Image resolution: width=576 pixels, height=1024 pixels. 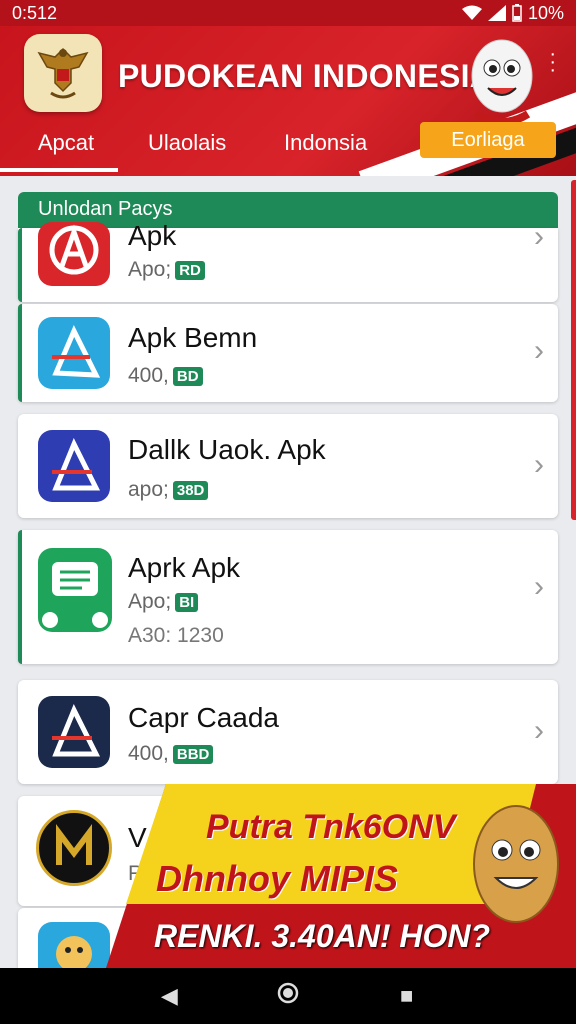 What do you see at coordinates (168, 490) in the screenshot?
I see `app-meta: apo; 38D` at bounding box center [168, 490].